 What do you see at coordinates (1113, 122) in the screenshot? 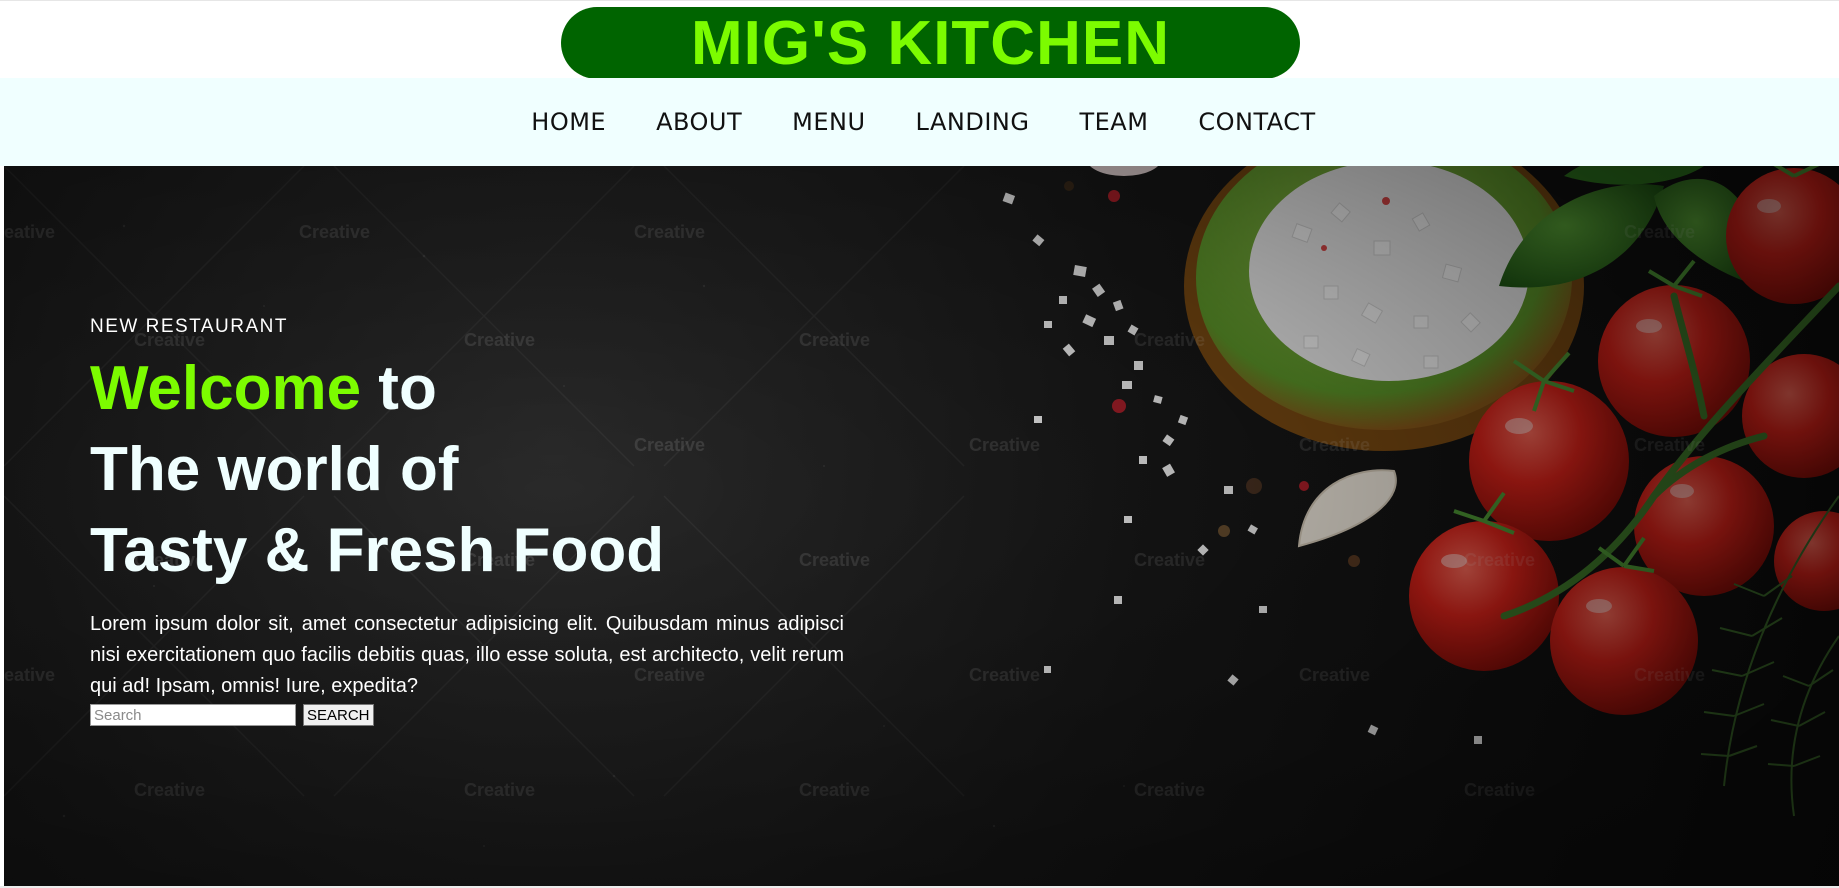
I see `nav-item-team: TEAM` at bounding box center [1113, 122].